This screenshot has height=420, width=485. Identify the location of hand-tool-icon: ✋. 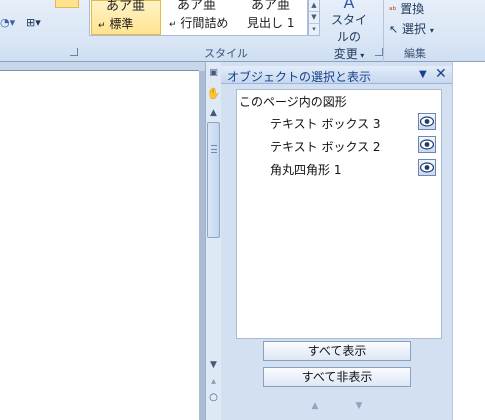
(213, 93).